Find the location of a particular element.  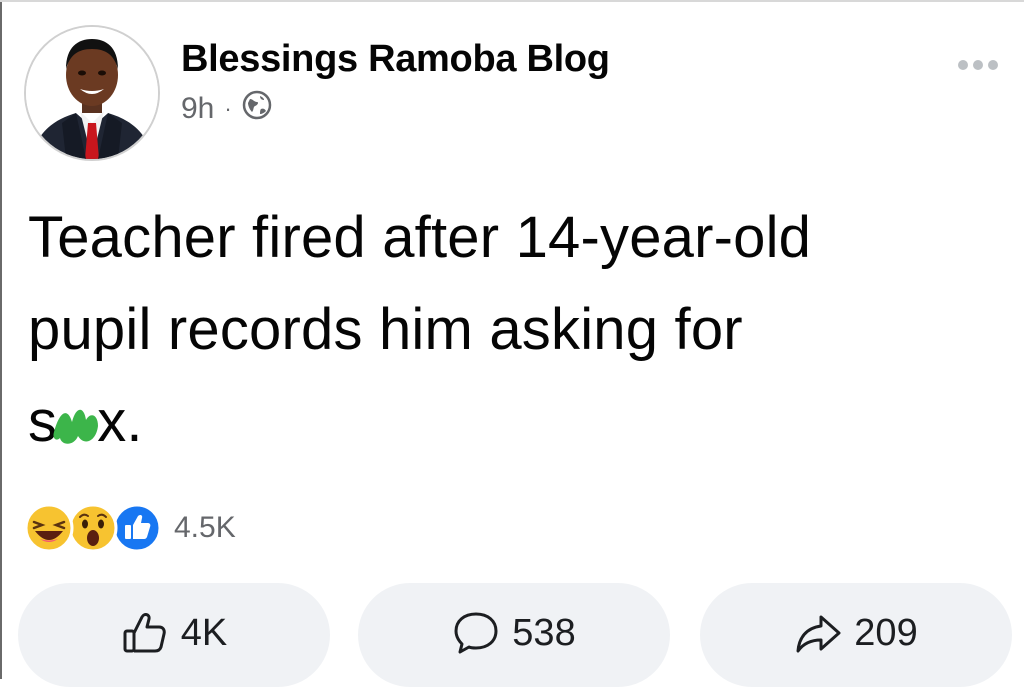

window-top-border is located at coordinates (512, 1).